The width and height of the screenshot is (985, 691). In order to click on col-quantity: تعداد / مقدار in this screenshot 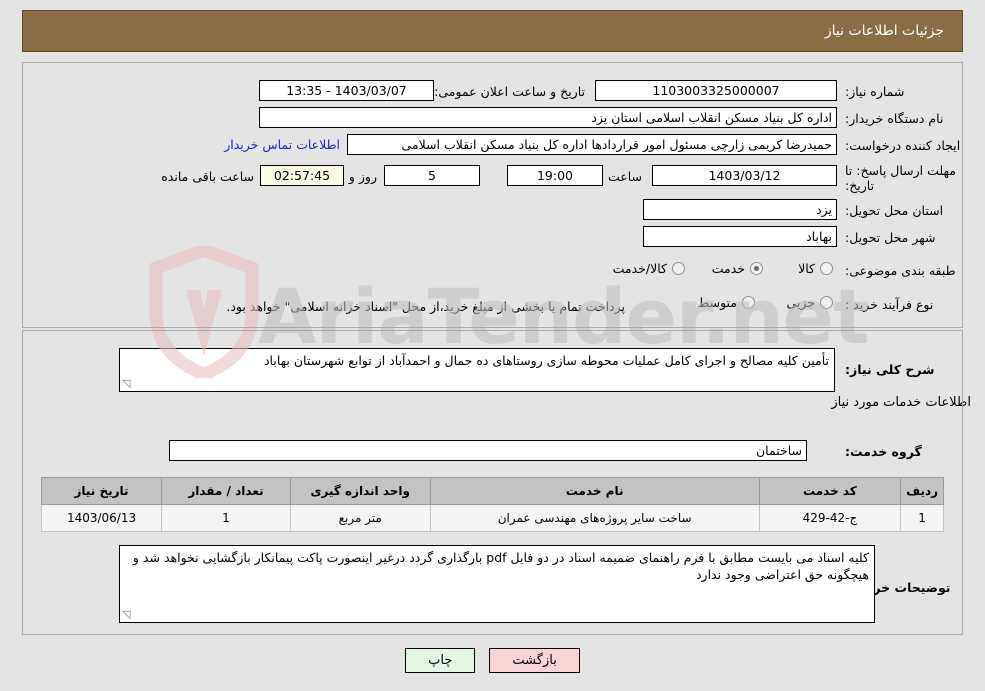, I will do `click(226, 491)`.